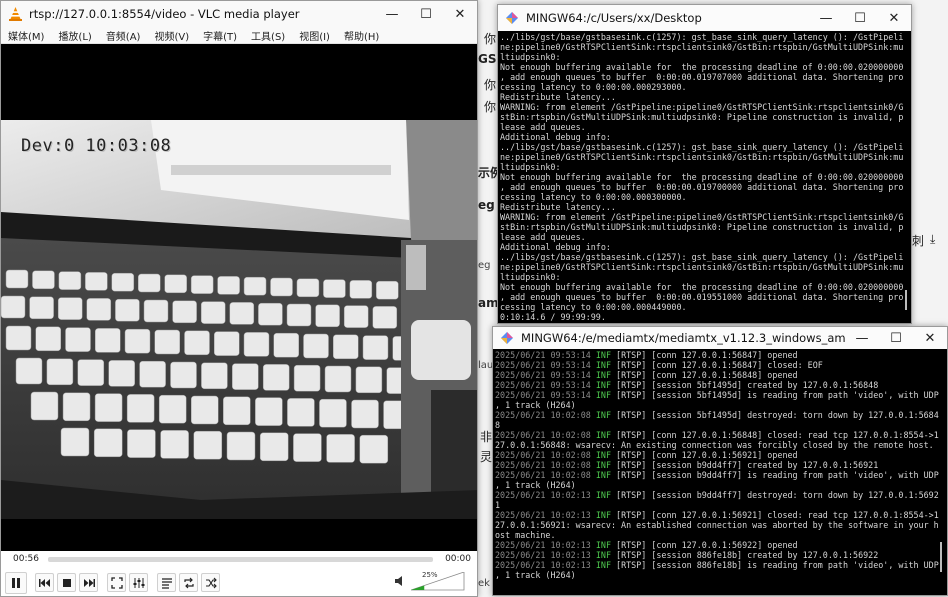 The width and height of the screenshot is (948, 597). I want to click on seek-slider, so click(240, 559).